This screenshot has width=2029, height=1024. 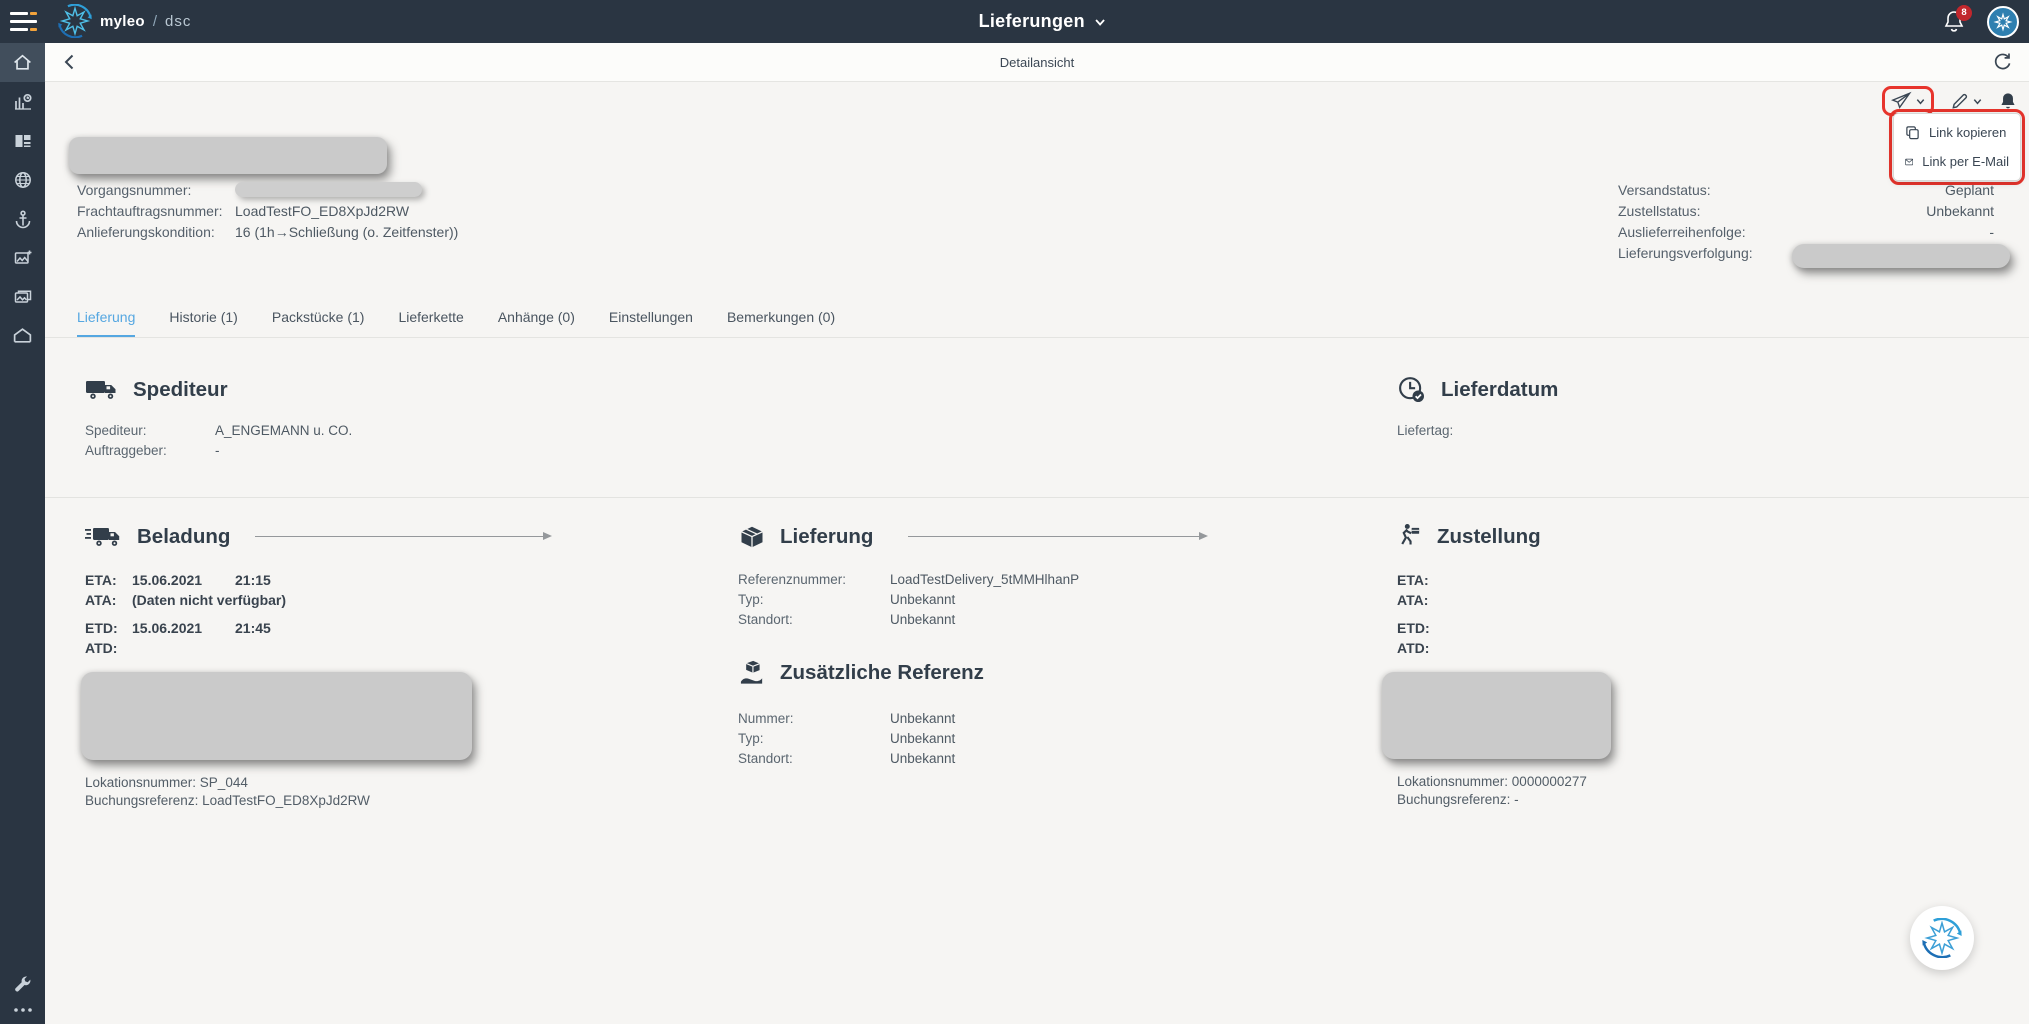 I want to click on warehouse-icon, so click(x=22, y=335).